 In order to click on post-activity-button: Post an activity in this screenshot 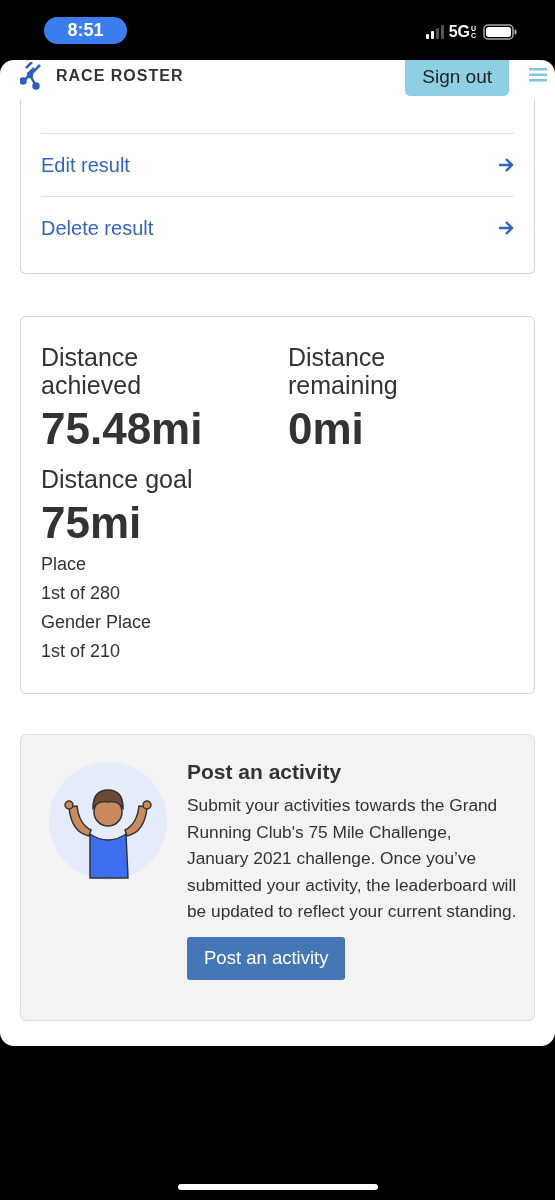, I will do `click(266, 958)`.